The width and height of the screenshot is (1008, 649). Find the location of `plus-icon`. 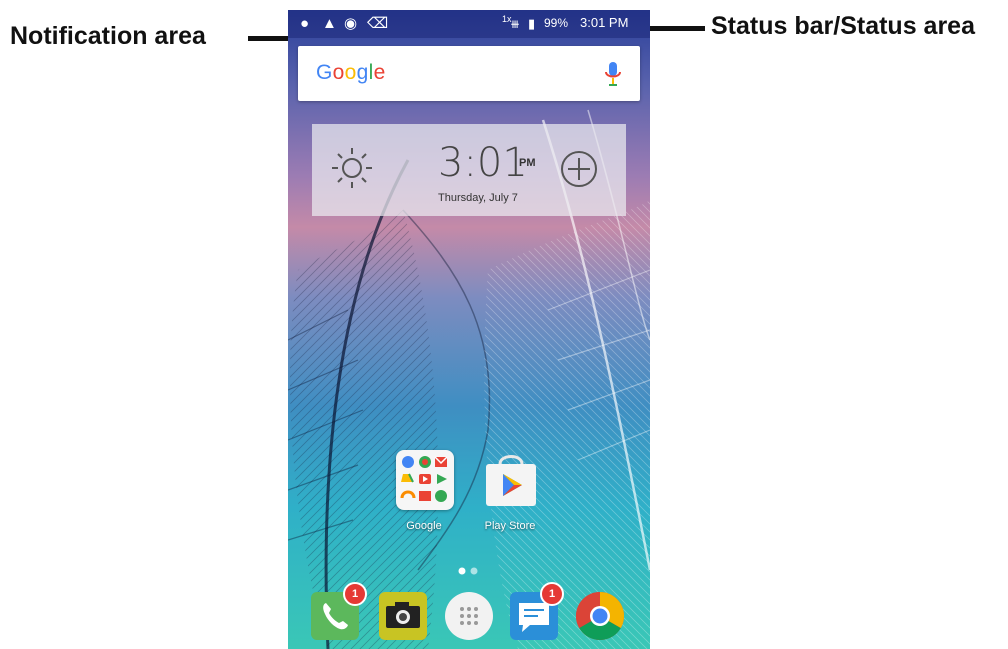

plus-icon is located at coordinates (579, 169).